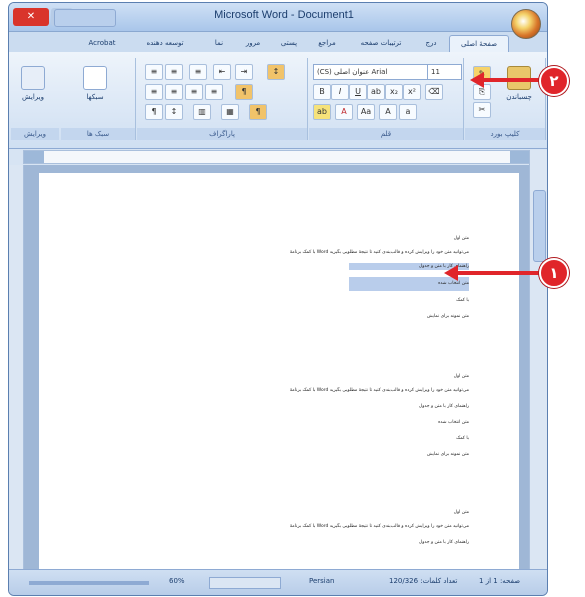 The height and width of the screenshot is (597, 585). What do you see at coordinates (35, 134) in the screenshot?
I see `editing-group-label: ویرایش` at bounding box center [35, 134].